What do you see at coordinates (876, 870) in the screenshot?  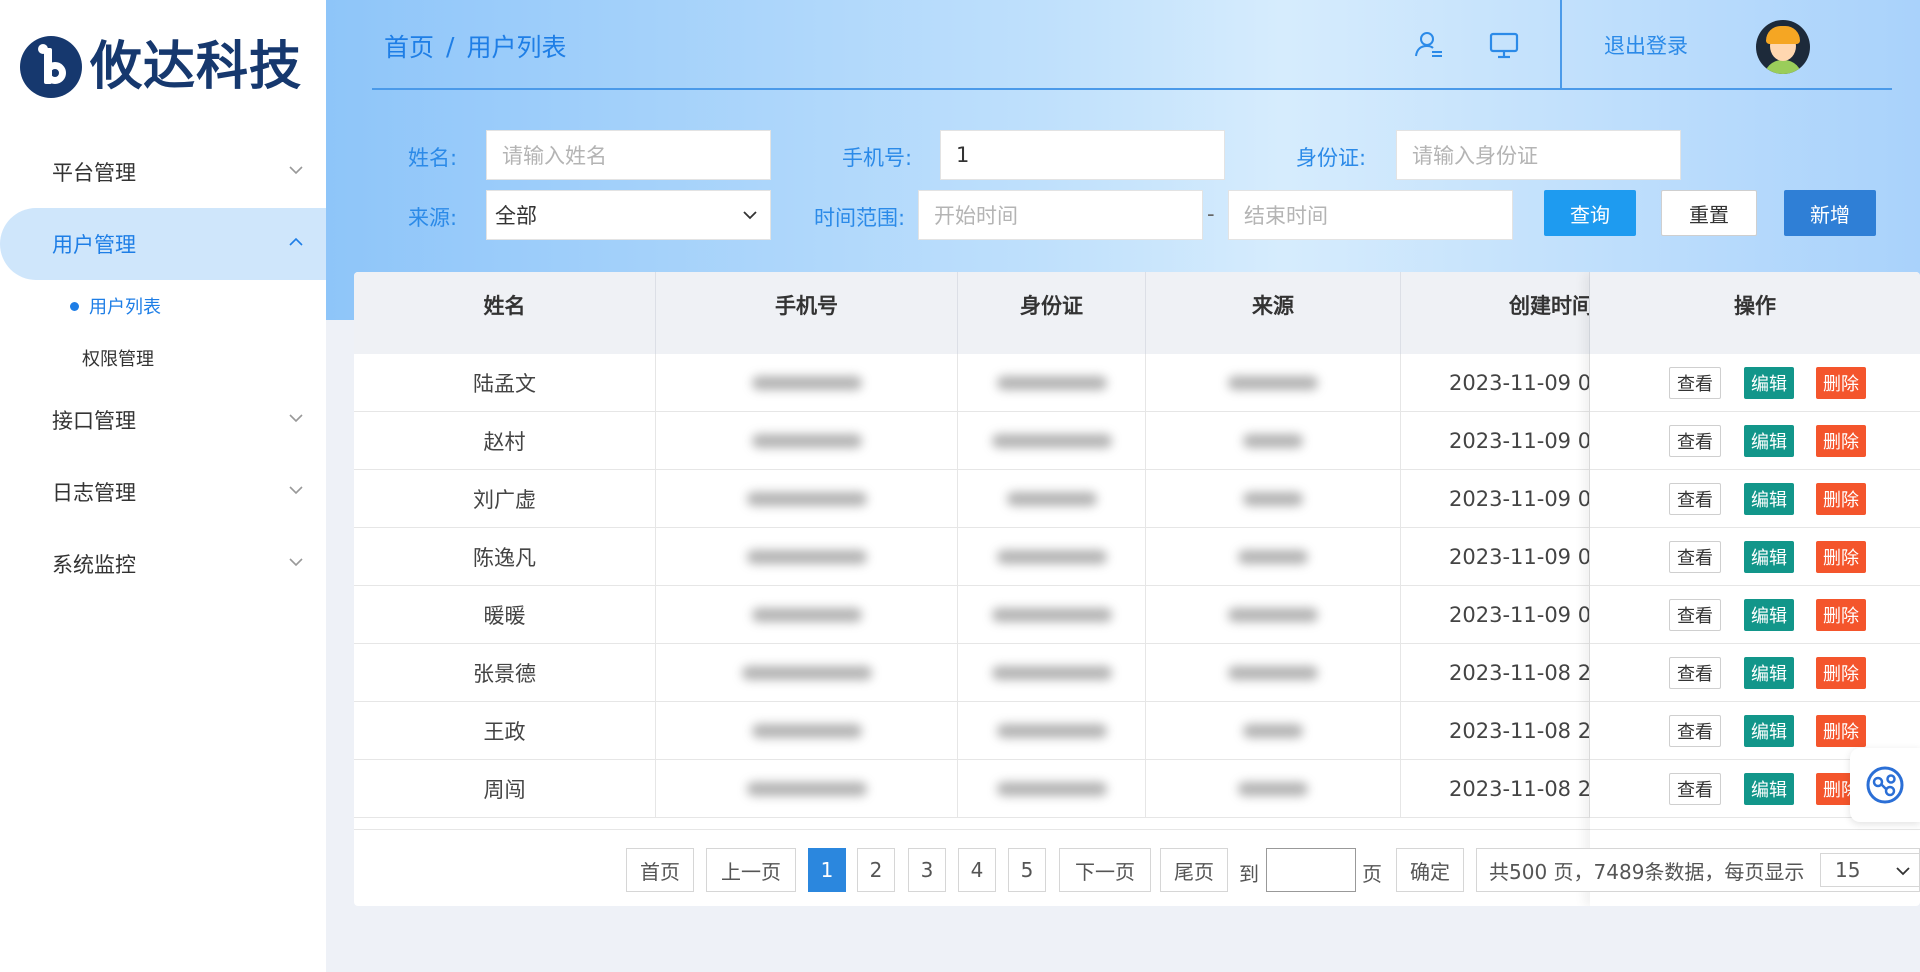 I see `pagination-page-2: 2` at bounding box center [876, 870].